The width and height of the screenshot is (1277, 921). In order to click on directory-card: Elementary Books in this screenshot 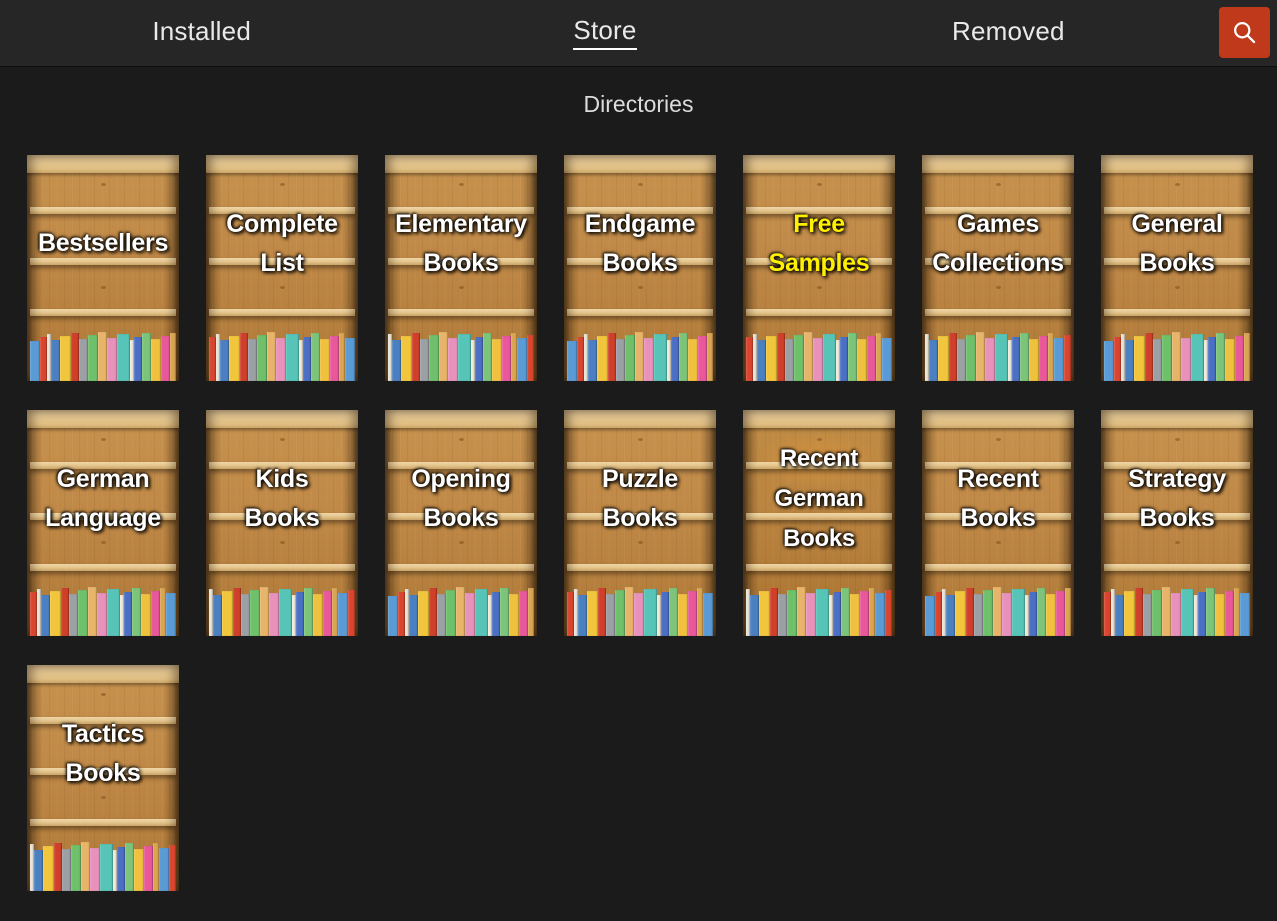, I will do `click(461, 268)`.